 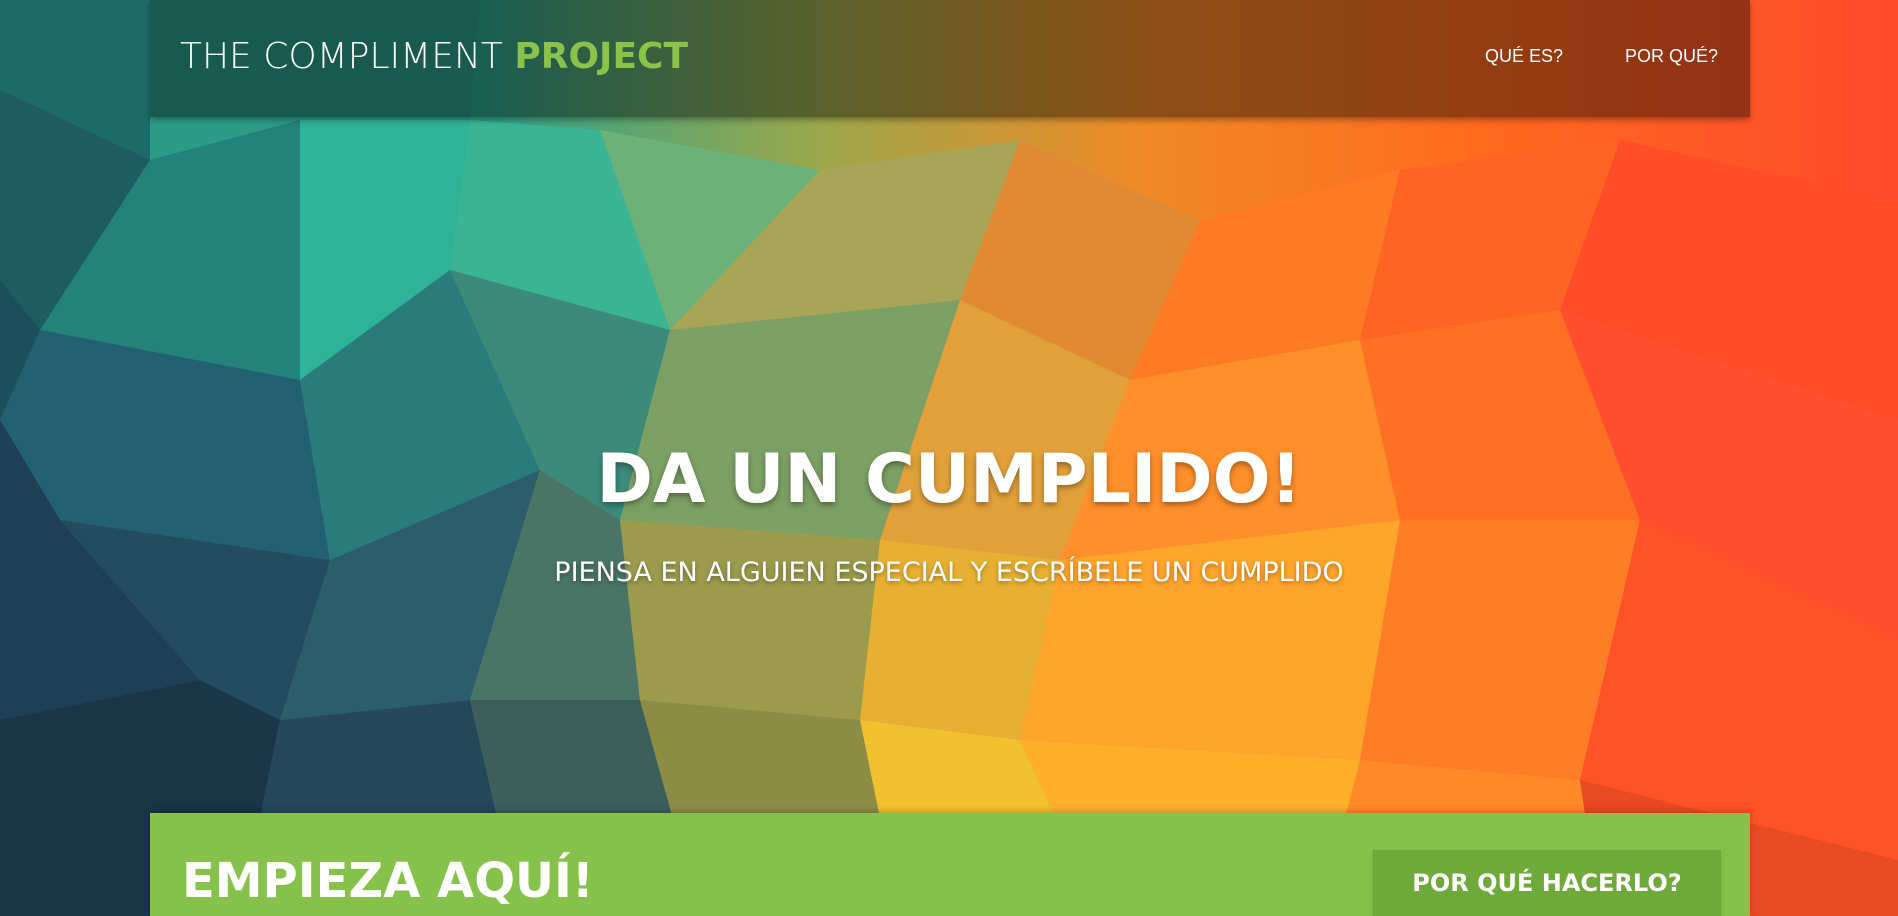 I want to click on brand-text-main: THE COMPLIMENT, so click(x=347, y=56).